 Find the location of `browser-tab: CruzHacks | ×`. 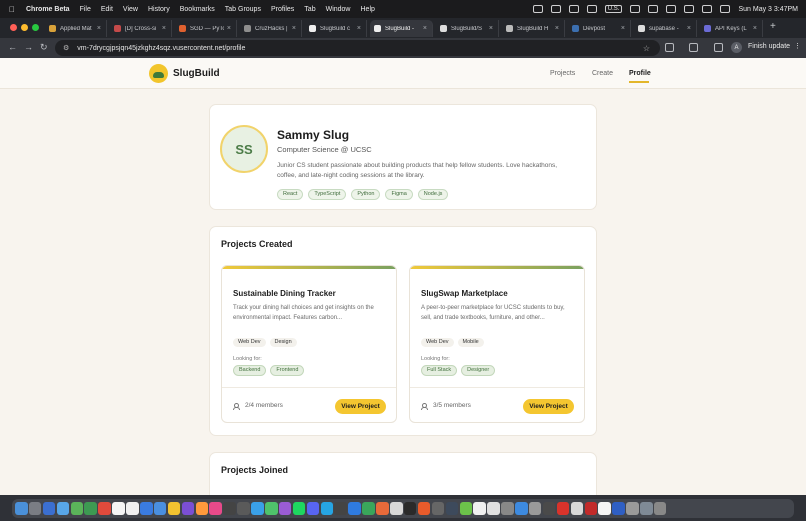

browser-tab: CruzHacks | × is located at coordinates (271, 28).